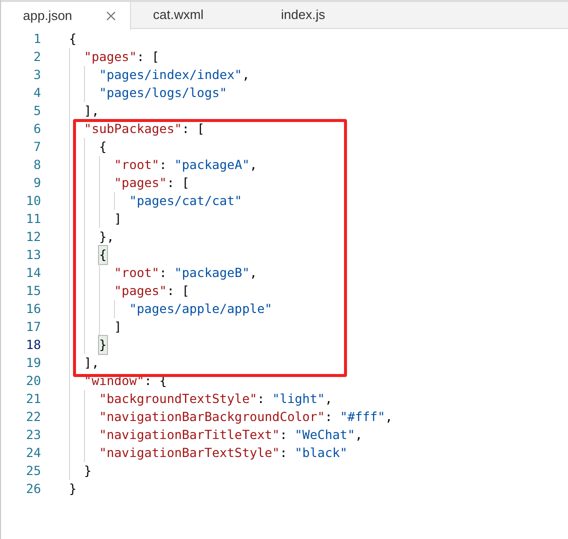  Describe the element at coordinates (32, 471) in the screenshot. I see `line-number: 25` at that location.